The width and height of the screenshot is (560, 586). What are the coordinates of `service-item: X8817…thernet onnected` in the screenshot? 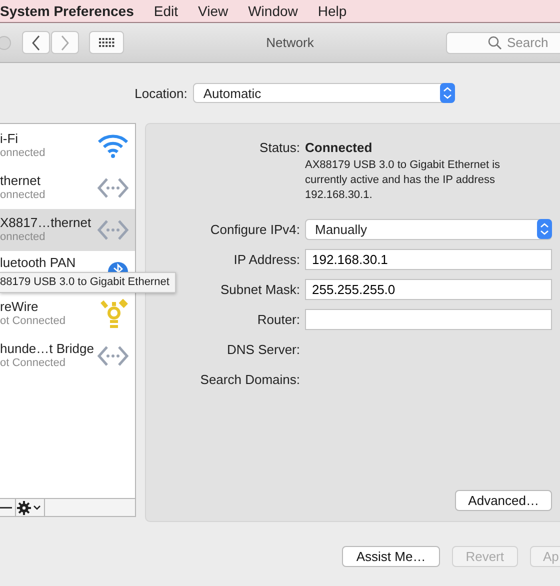 It's located at (67, 230).